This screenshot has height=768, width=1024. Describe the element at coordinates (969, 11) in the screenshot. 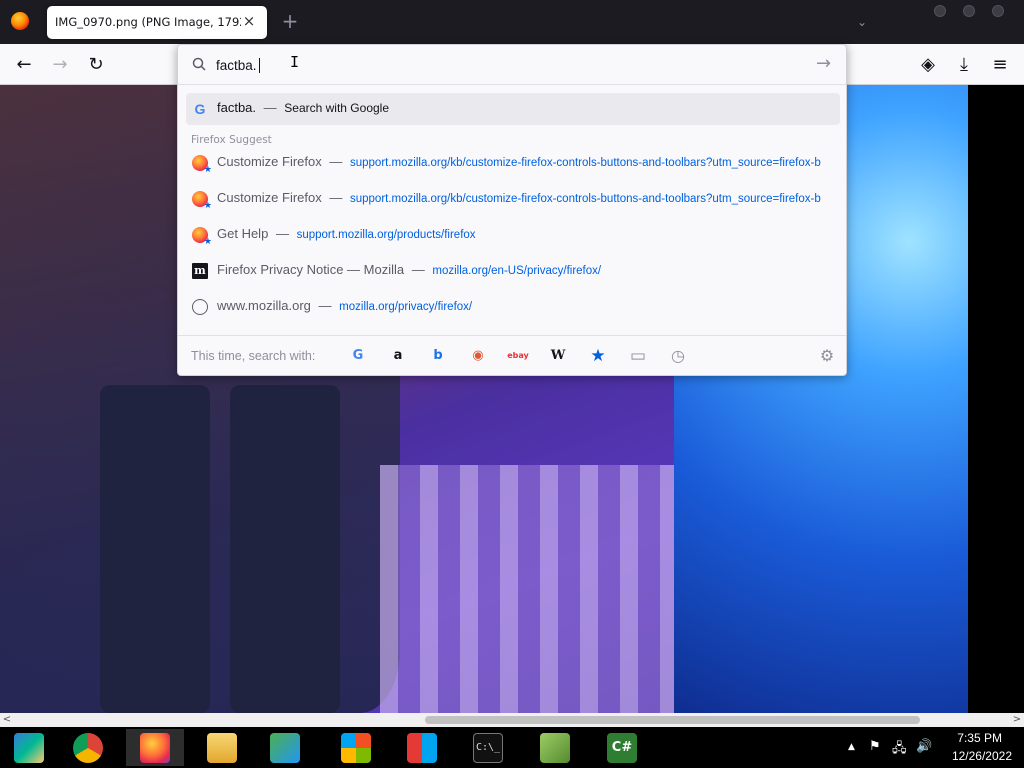

I see `maximize-button` at that location.